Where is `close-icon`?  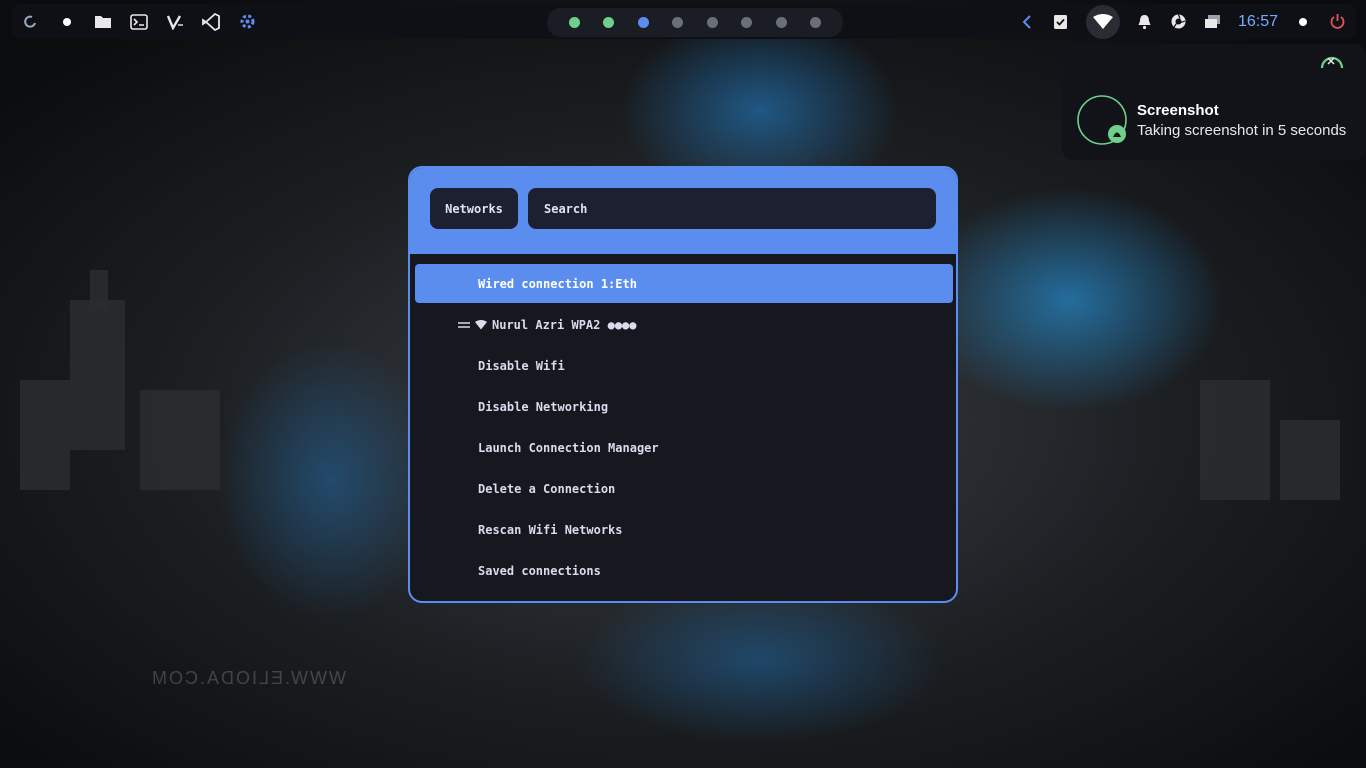 close-icon is located at coordinates (1332, 62).